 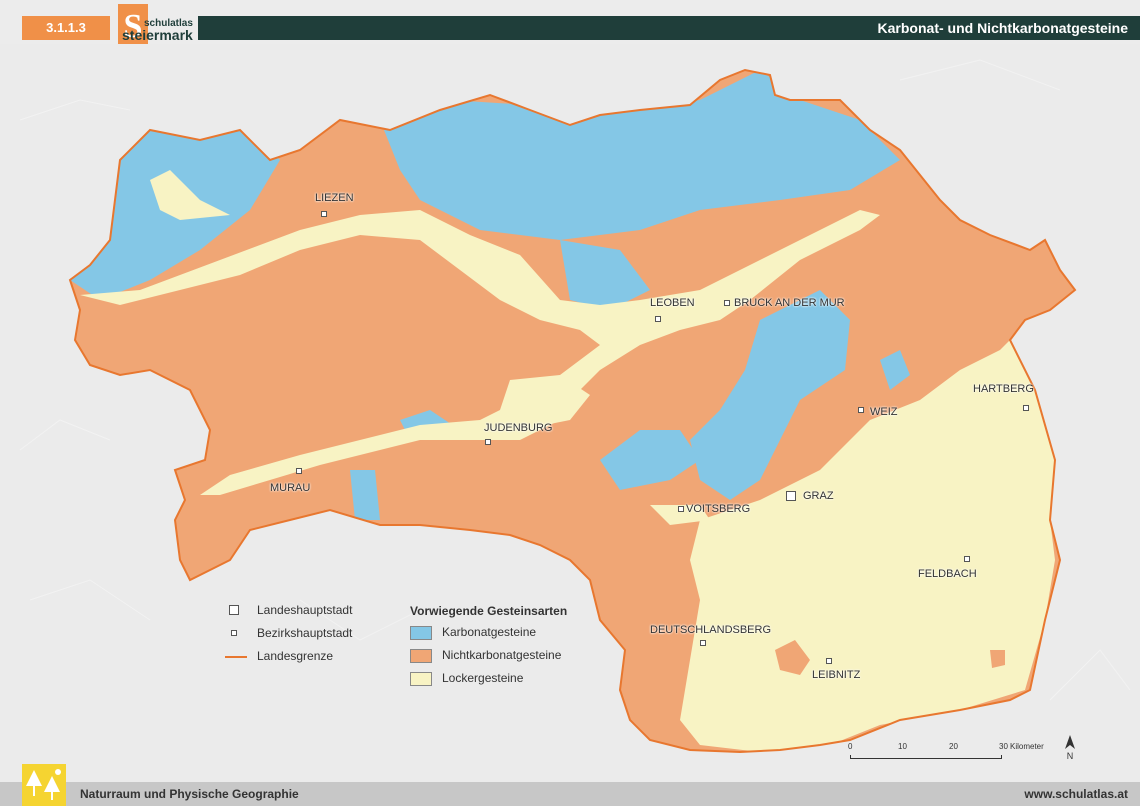 I want to click on locker-swatch, so click(x=421, y=679).